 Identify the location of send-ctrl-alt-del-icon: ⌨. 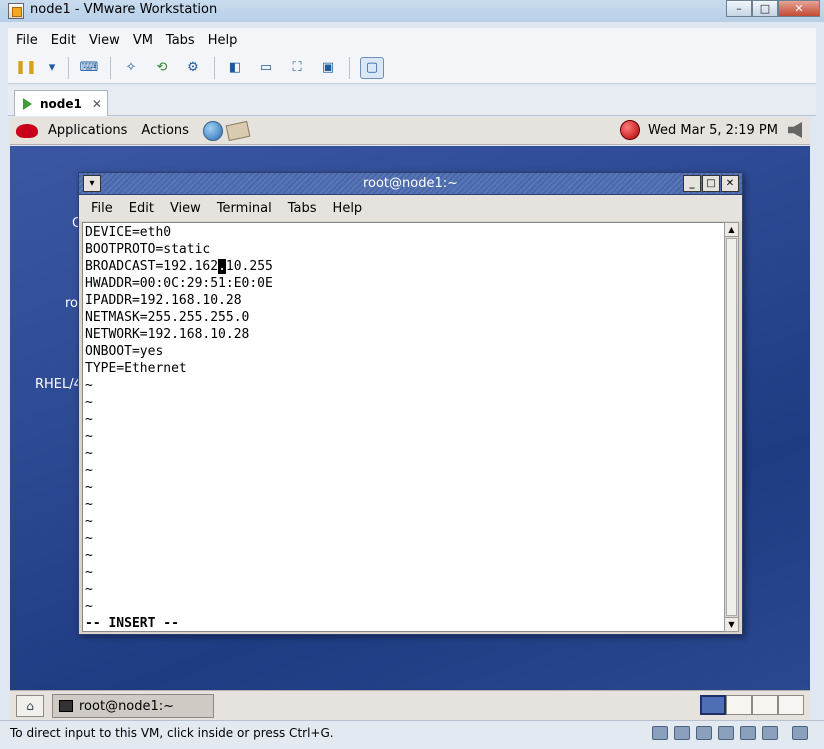
(89, 68).